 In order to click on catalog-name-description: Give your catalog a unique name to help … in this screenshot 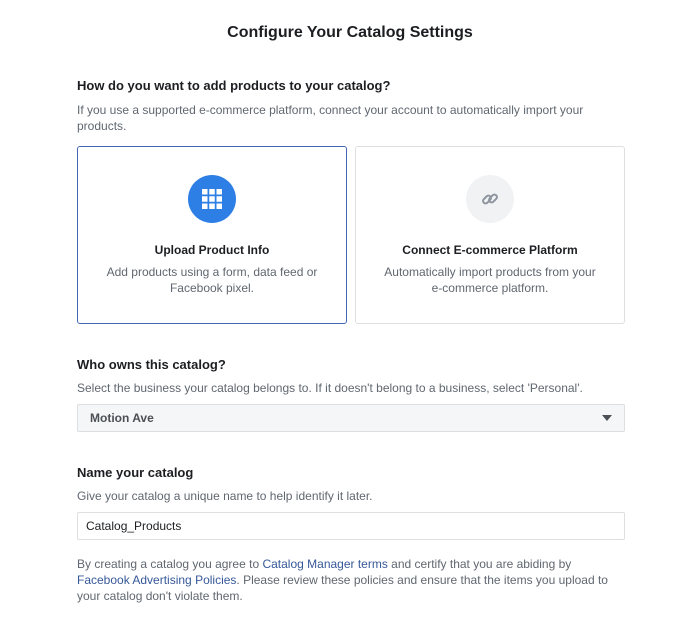, I will do `click(225, 496)`.